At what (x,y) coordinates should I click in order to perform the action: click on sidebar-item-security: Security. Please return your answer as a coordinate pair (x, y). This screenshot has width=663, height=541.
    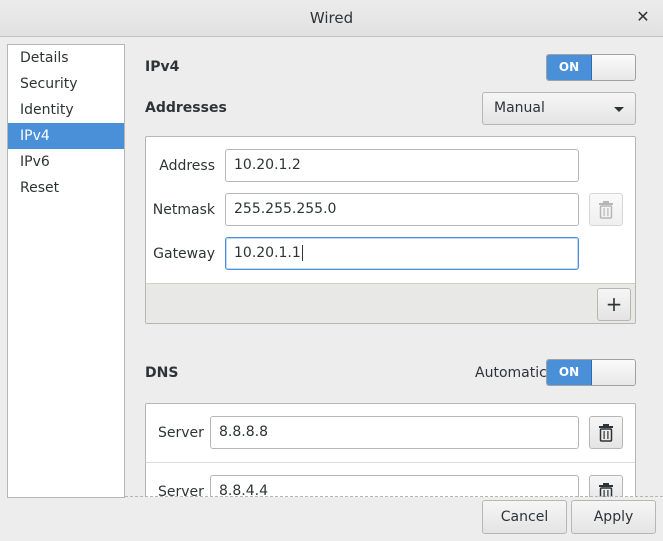
    Looking at the image, I should click on (66, 84).